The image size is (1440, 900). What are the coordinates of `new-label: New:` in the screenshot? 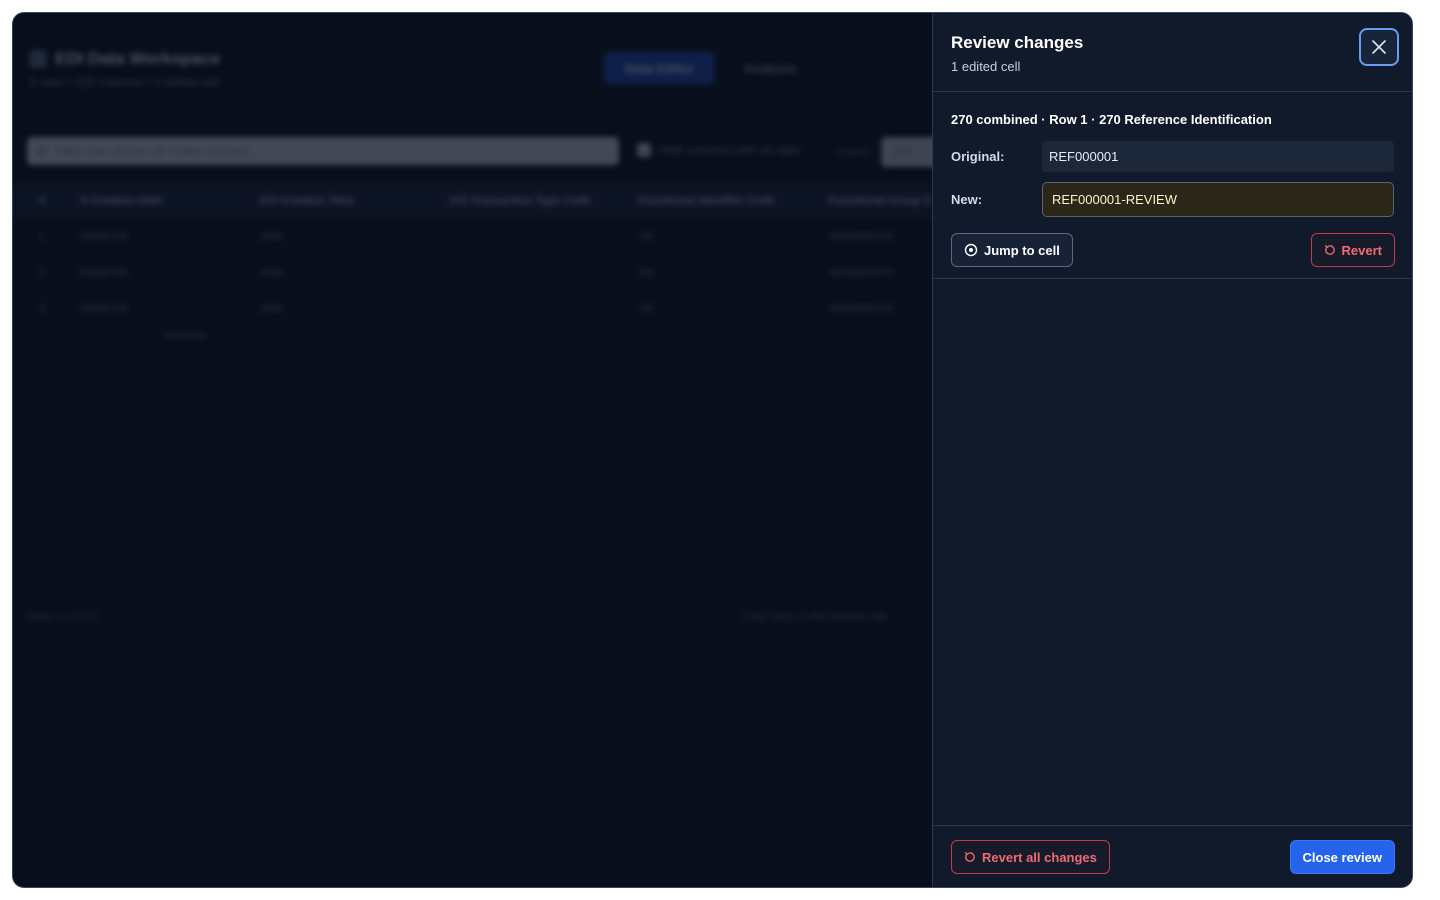 It's located at (967, 199).